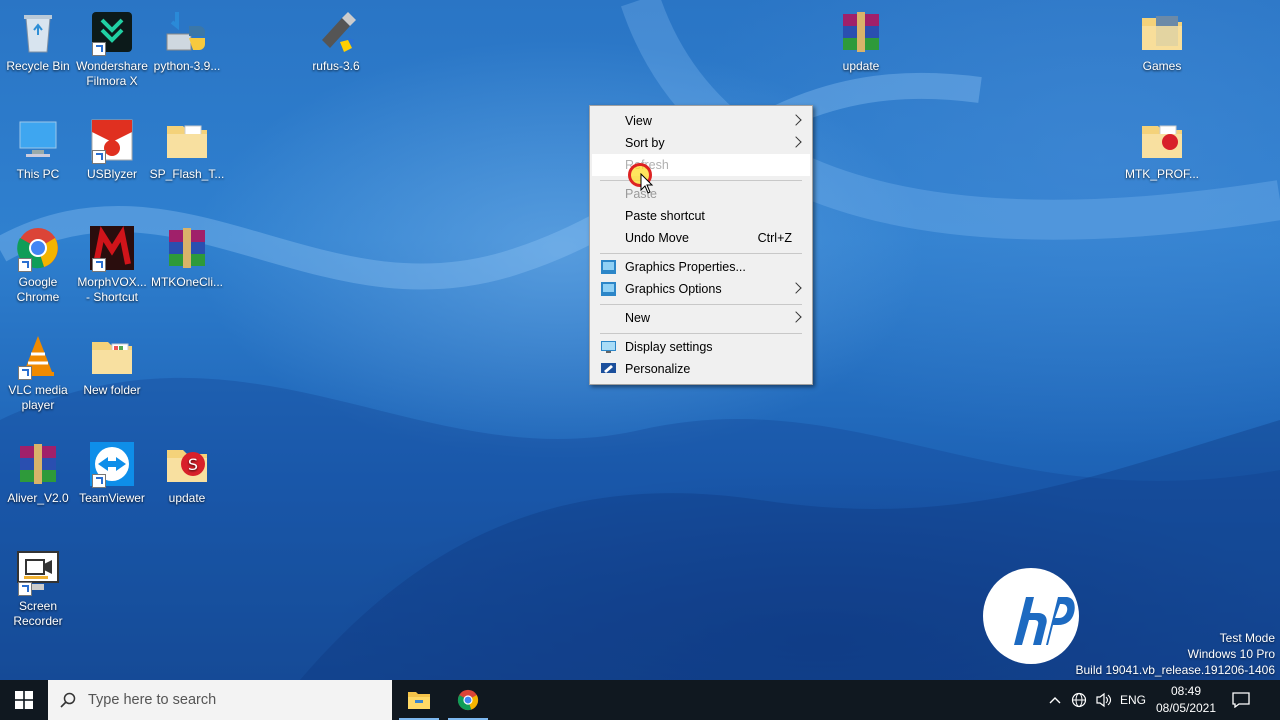  I want to click on tray-network, so click(1079, 700).